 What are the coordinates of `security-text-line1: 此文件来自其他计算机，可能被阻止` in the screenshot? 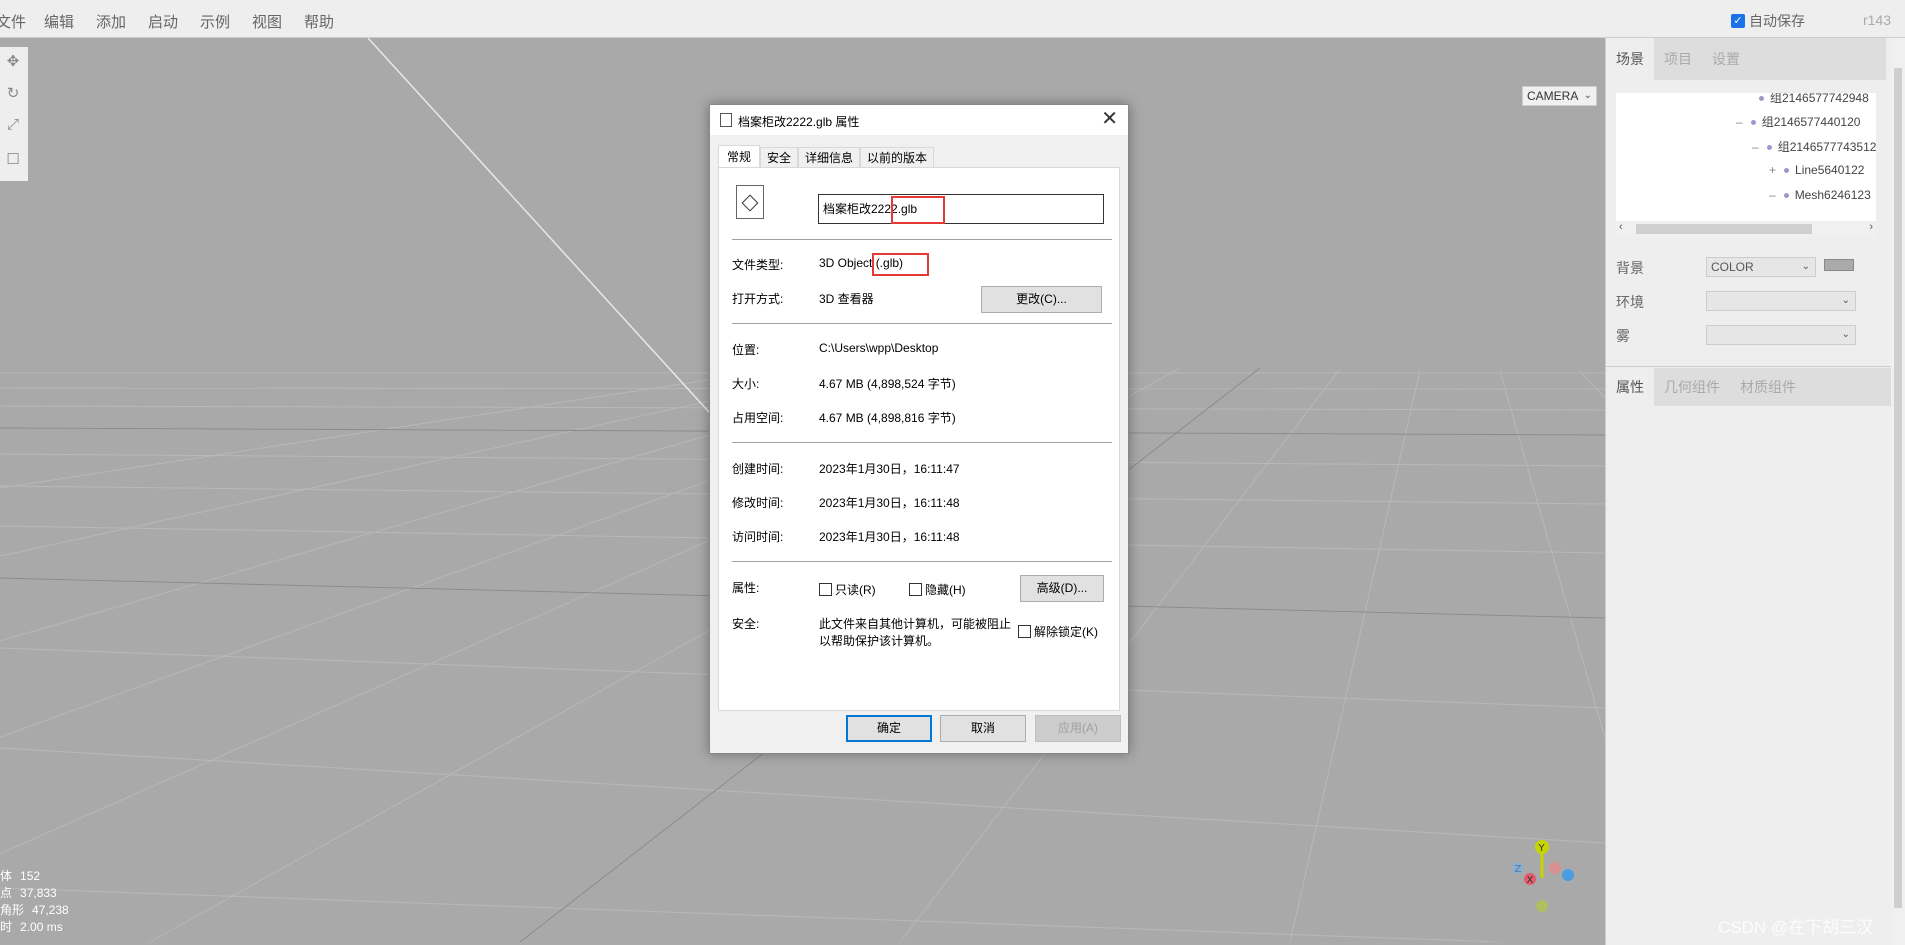 It's located at (915, 624).